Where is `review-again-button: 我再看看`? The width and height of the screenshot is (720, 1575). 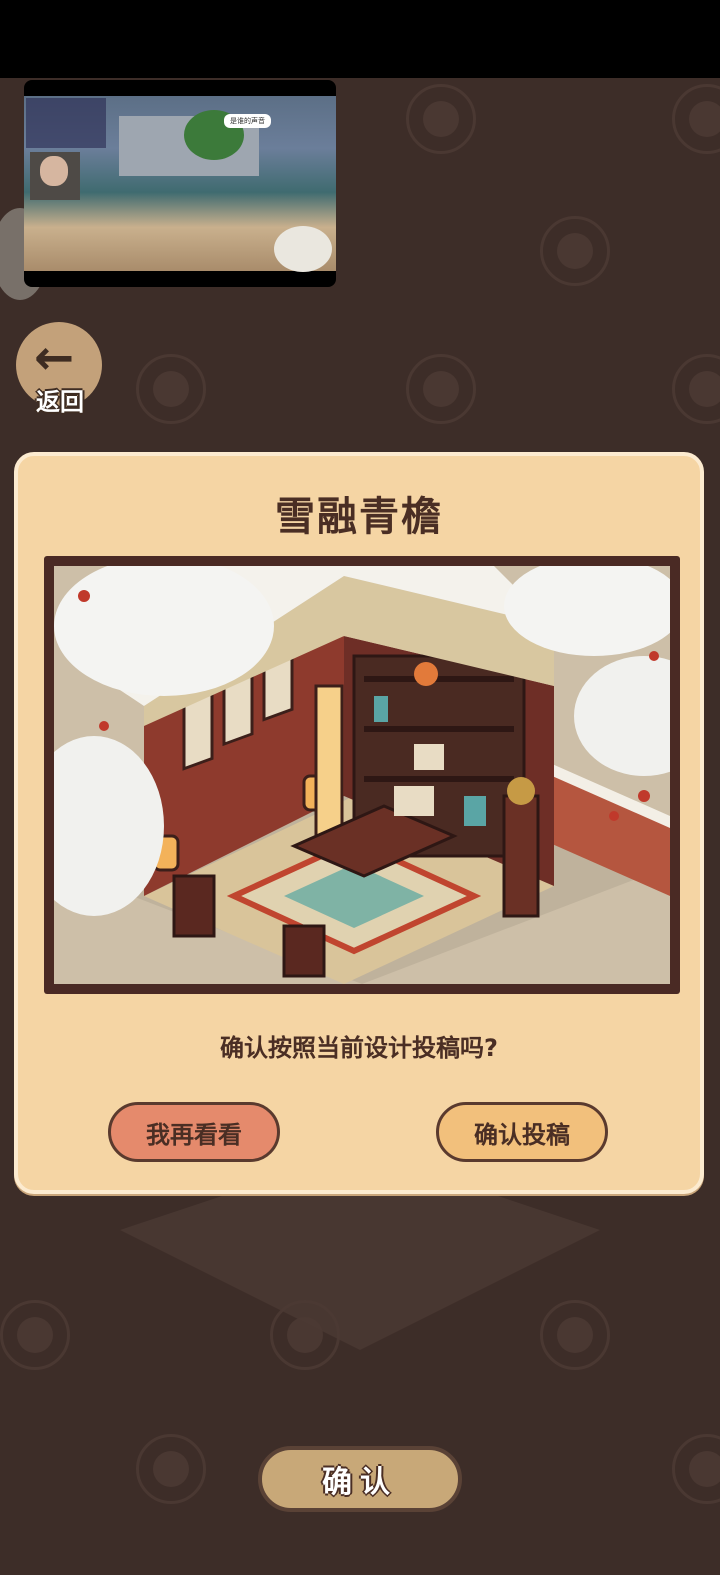
review-again-button: 我再看看 is located at coordinates (194, 1132).